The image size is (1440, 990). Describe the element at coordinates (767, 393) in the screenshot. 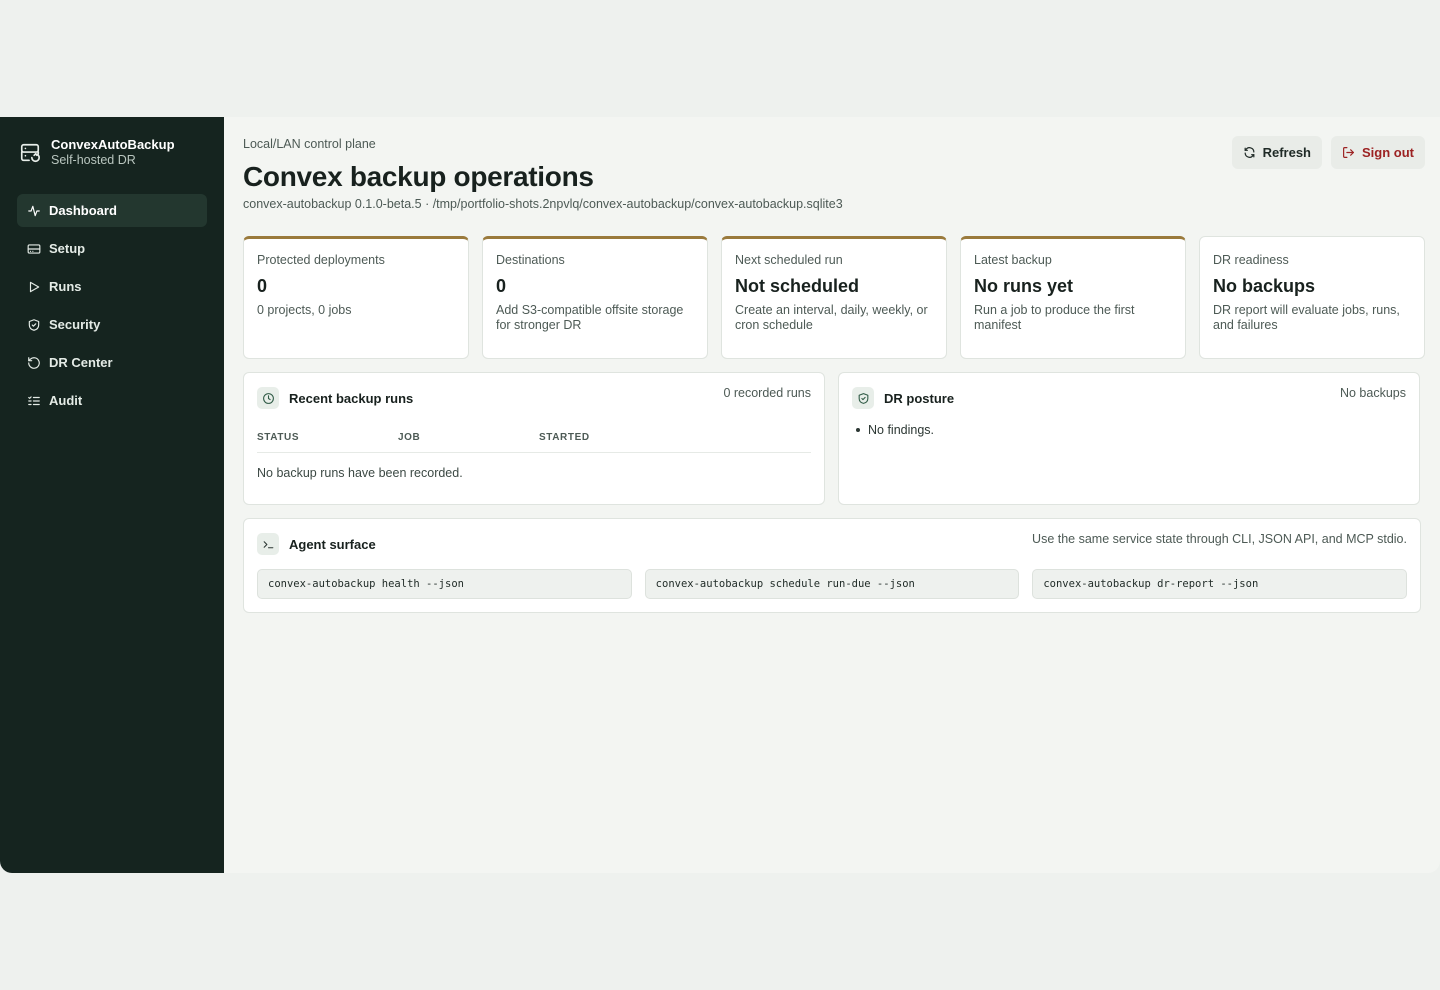

I see `recorded-runs-count: 0 recorded runs` at that location.